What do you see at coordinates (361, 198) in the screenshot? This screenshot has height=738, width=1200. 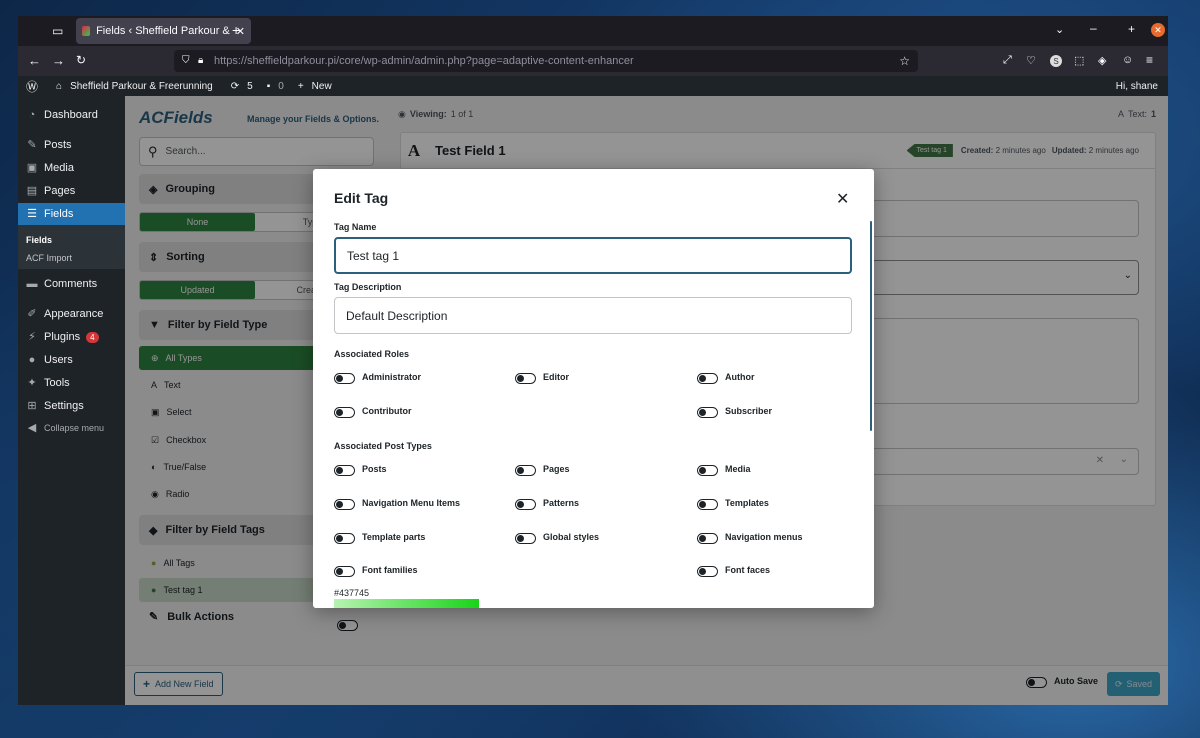 I see `modal-title: Edit Tag` at bounding box center [361, 198].